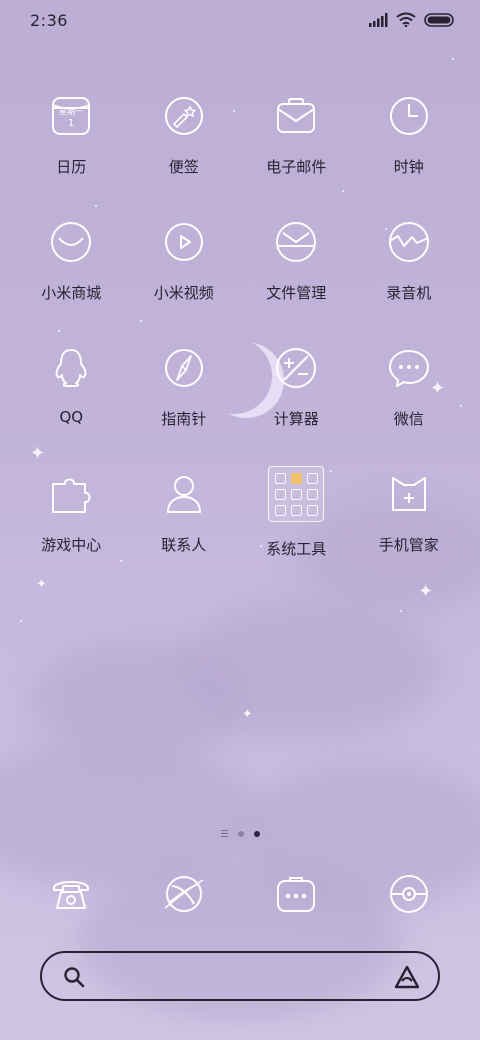  Describe the element at coordinates (409, 407) in the screenshot. I see `app-wechat: 微信` at that location.